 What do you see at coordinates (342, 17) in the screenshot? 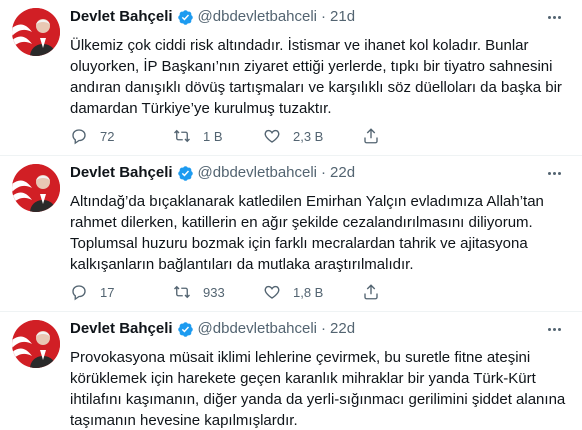
I see `tweet-time: 21d` at bounding box center [342, 17].